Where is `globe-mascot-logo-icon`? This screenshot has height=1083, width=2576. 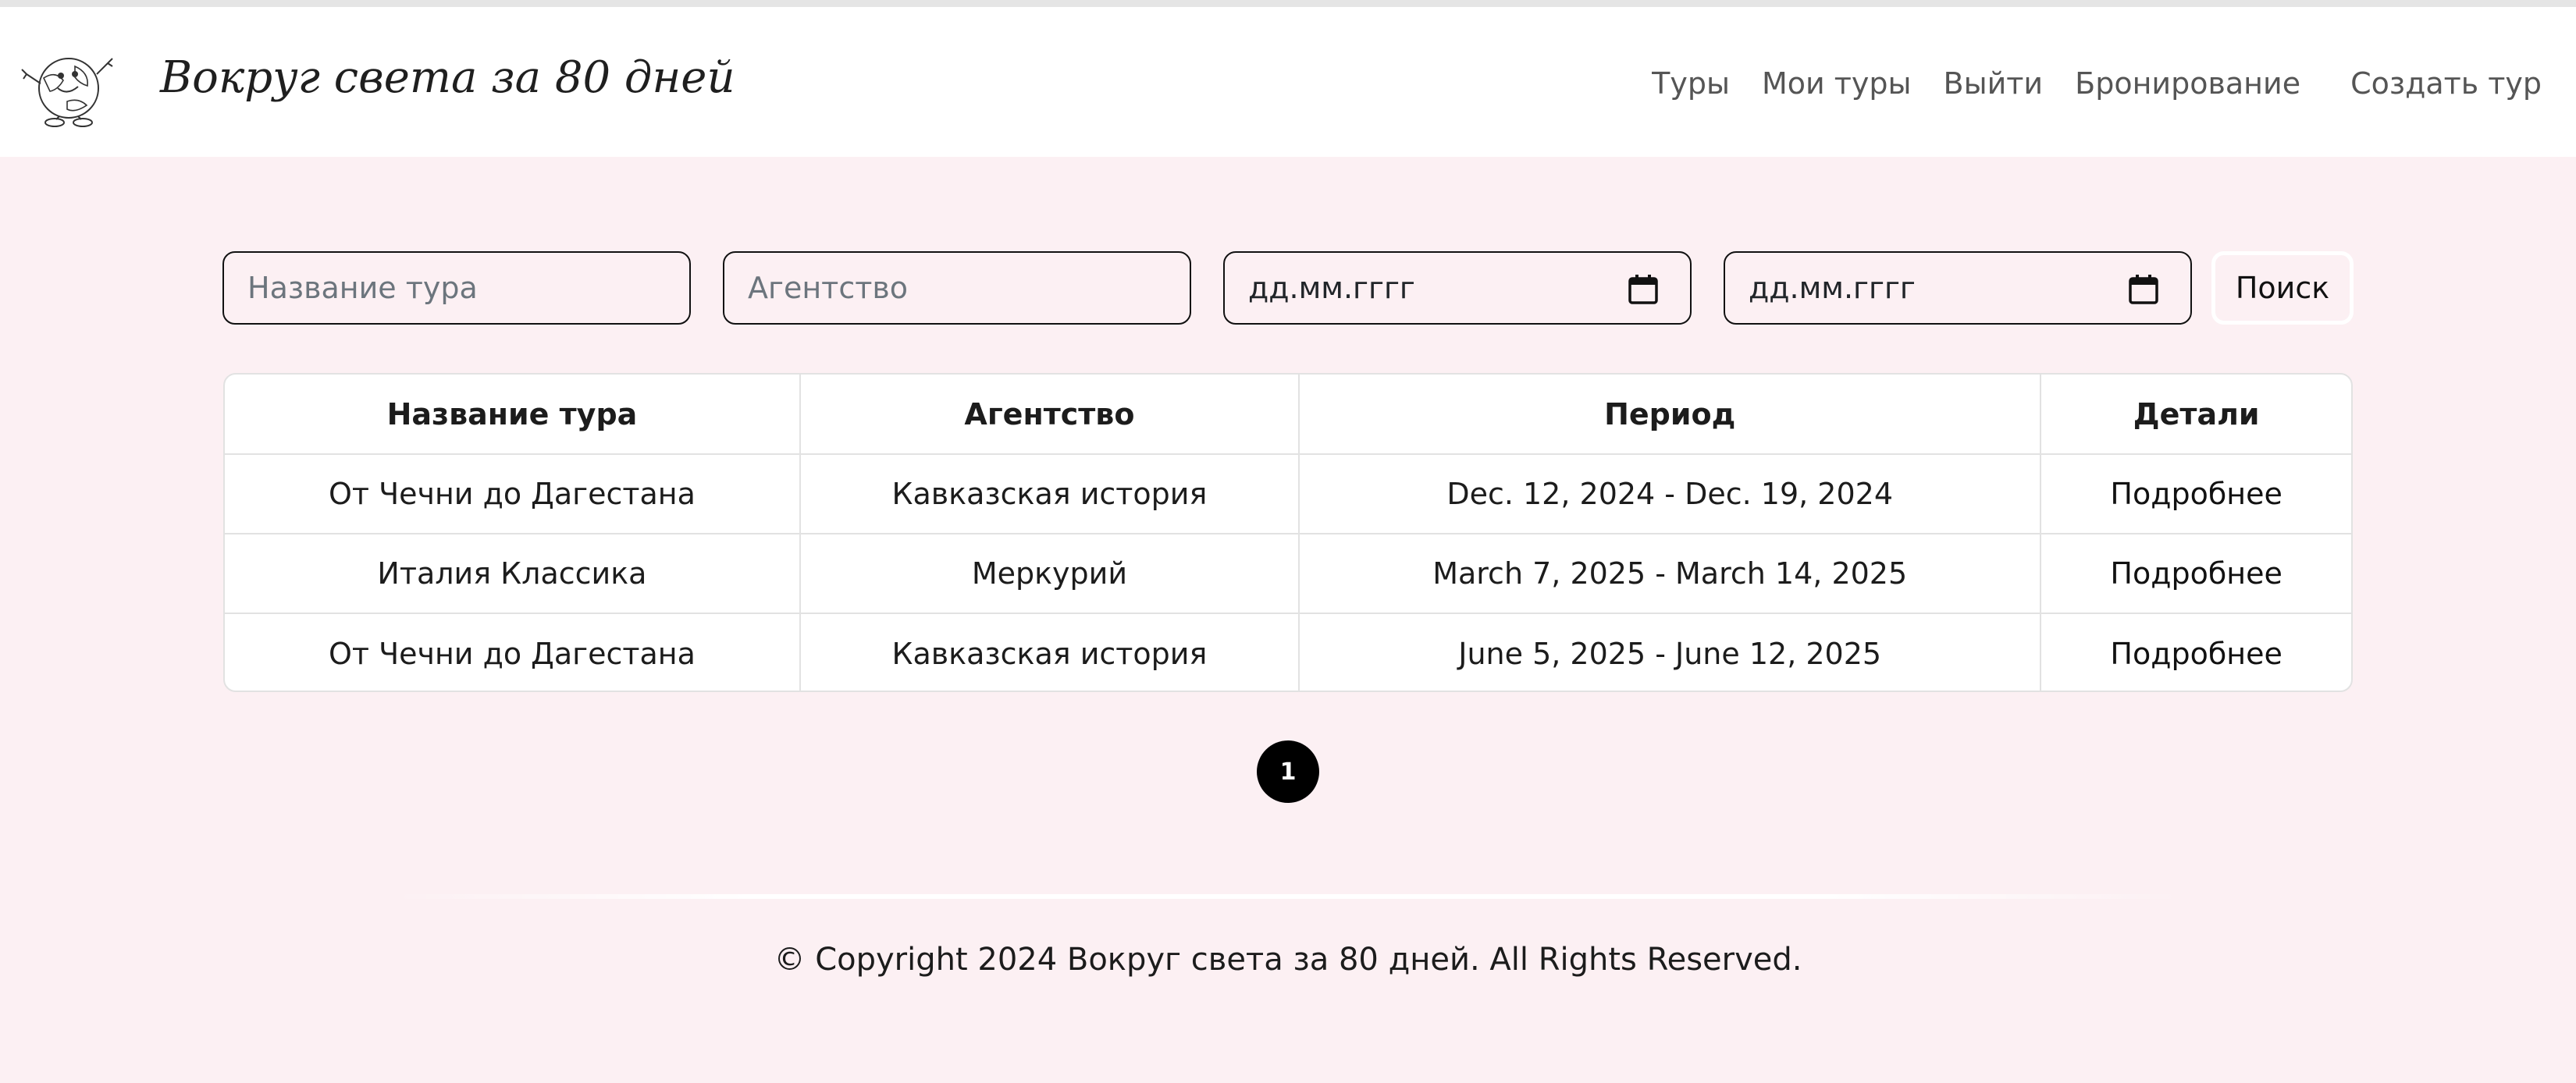
globe-mascot-logo-icon is located at coordinates (68, 86).